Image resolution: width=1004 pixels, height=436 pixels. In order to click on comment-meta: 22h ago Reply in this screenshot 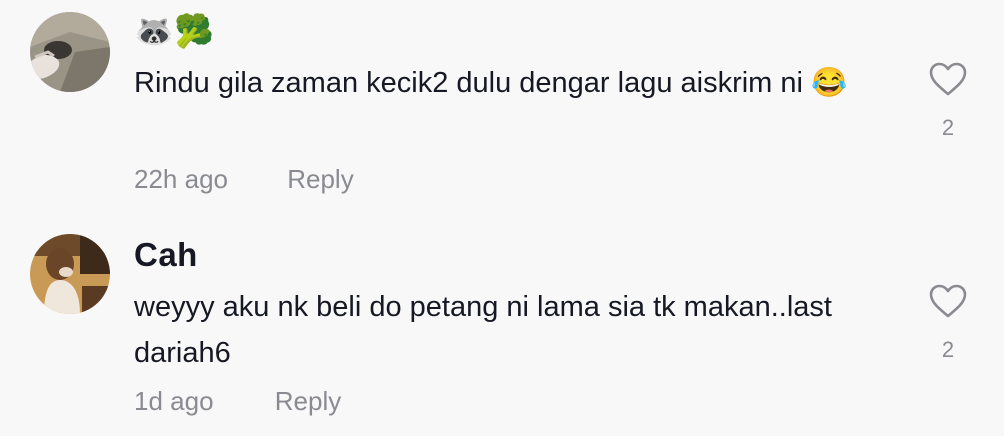, I will do `click(244, 179)`.